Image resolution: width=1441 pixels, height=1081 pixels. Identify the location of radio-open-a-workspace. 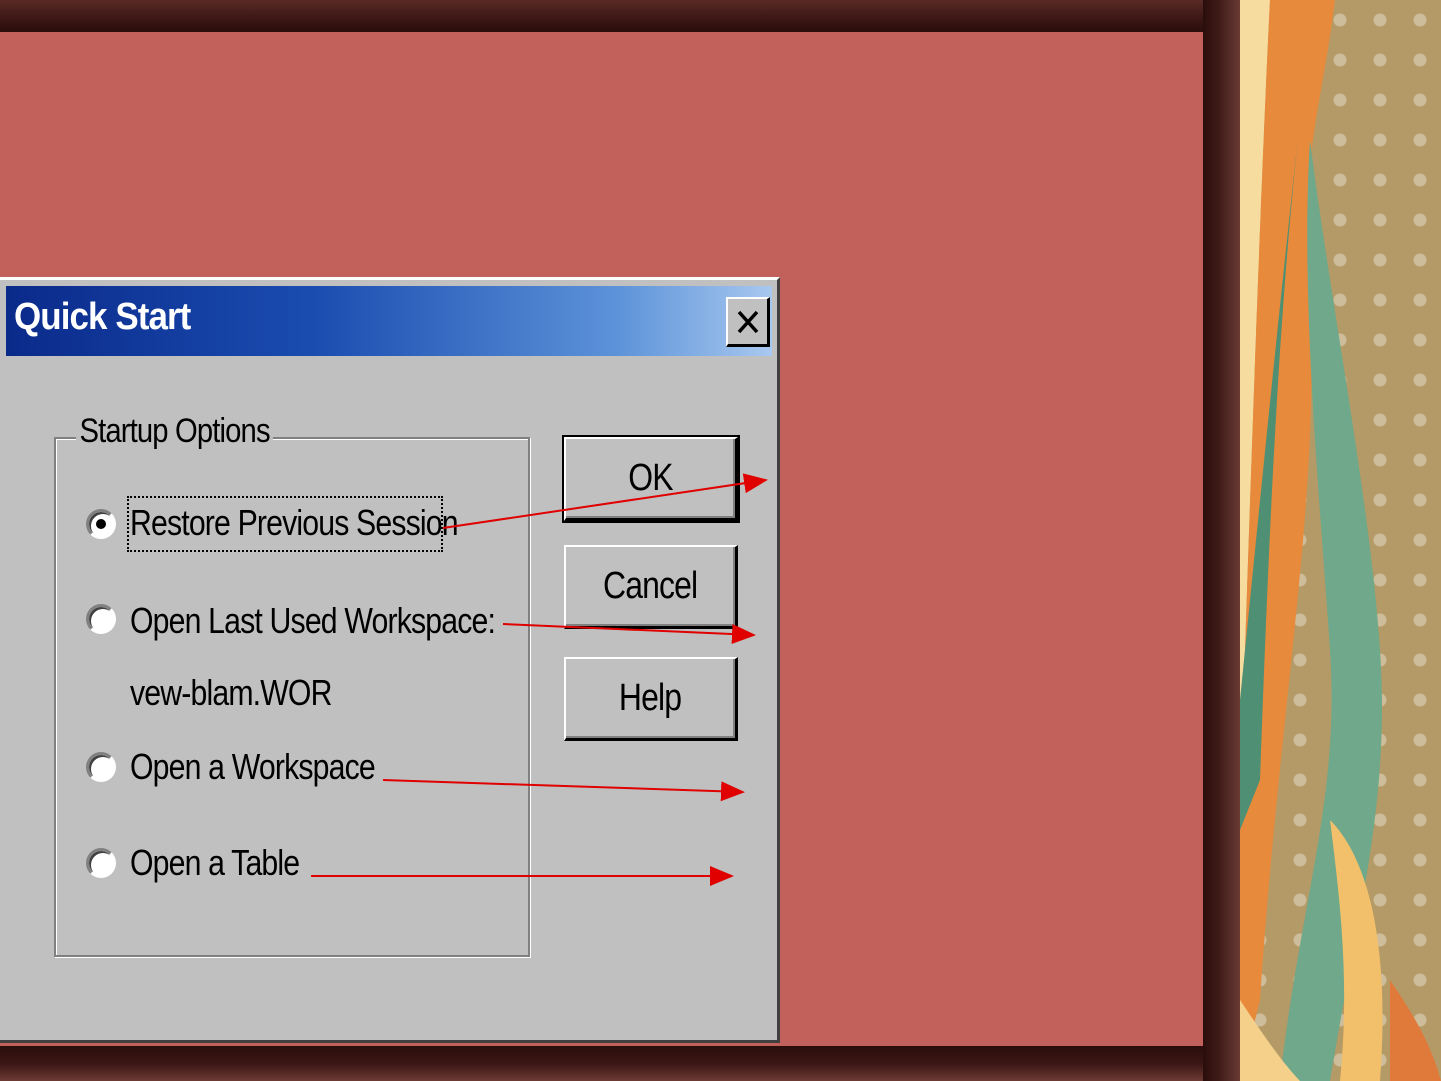
(101, 767).